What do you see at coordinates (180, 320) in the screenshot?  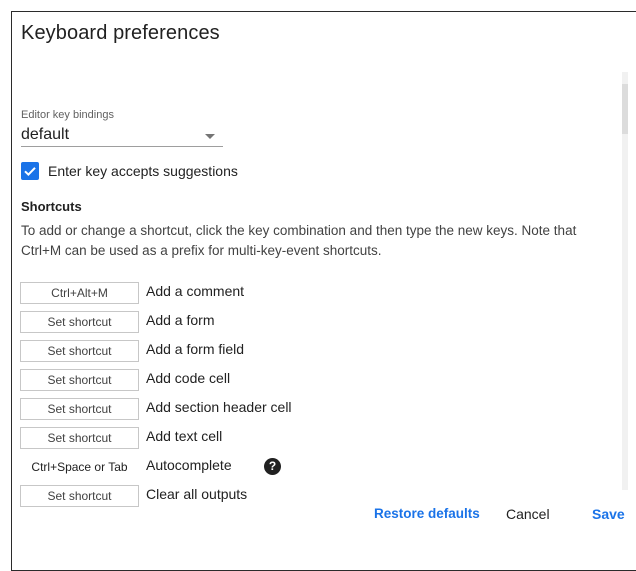 I see `shortcut-action-label: Add a form` at bounding box center [180, 320].